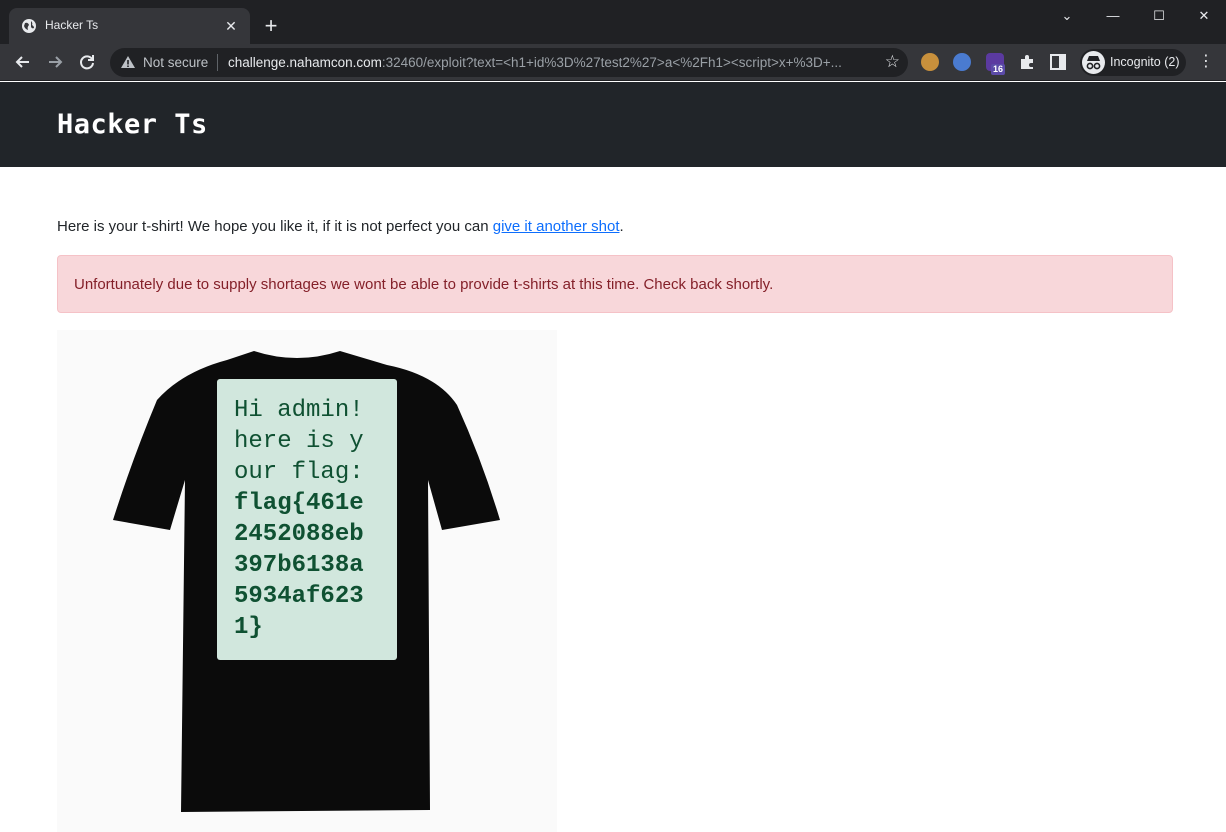 The width and height of the screenshot is (1226, 832). Describe the element at coordinates (299, 534) in the screenshot. I see `flag-line: 2452088eb` at that location.